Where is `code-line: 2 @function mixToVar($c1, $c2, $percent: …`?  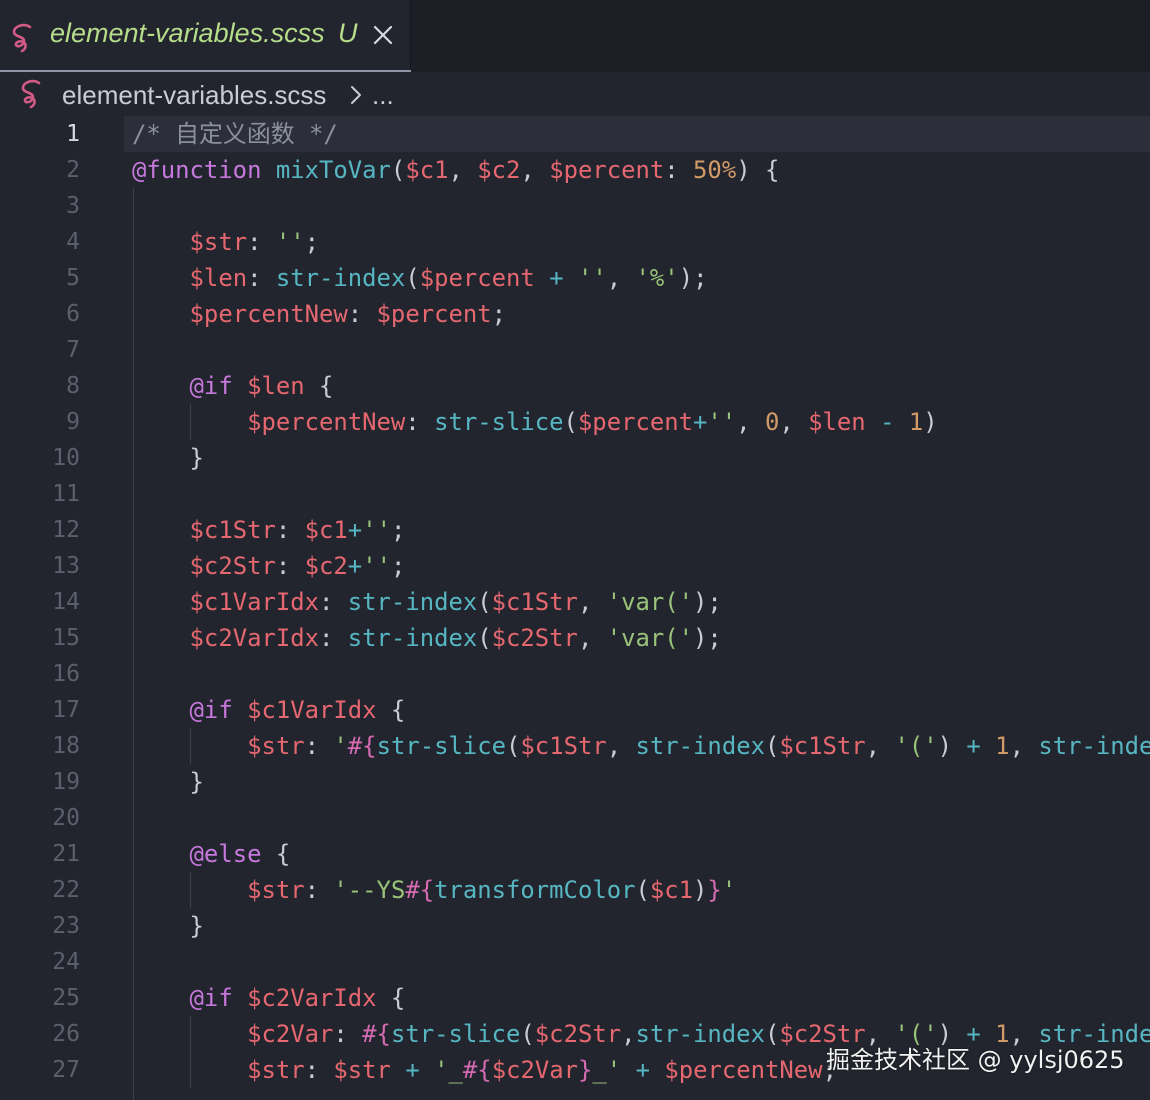
code-line: 2 @function mixToVar($c1, $c2, $percent: … is located at coordinates (575, 170).